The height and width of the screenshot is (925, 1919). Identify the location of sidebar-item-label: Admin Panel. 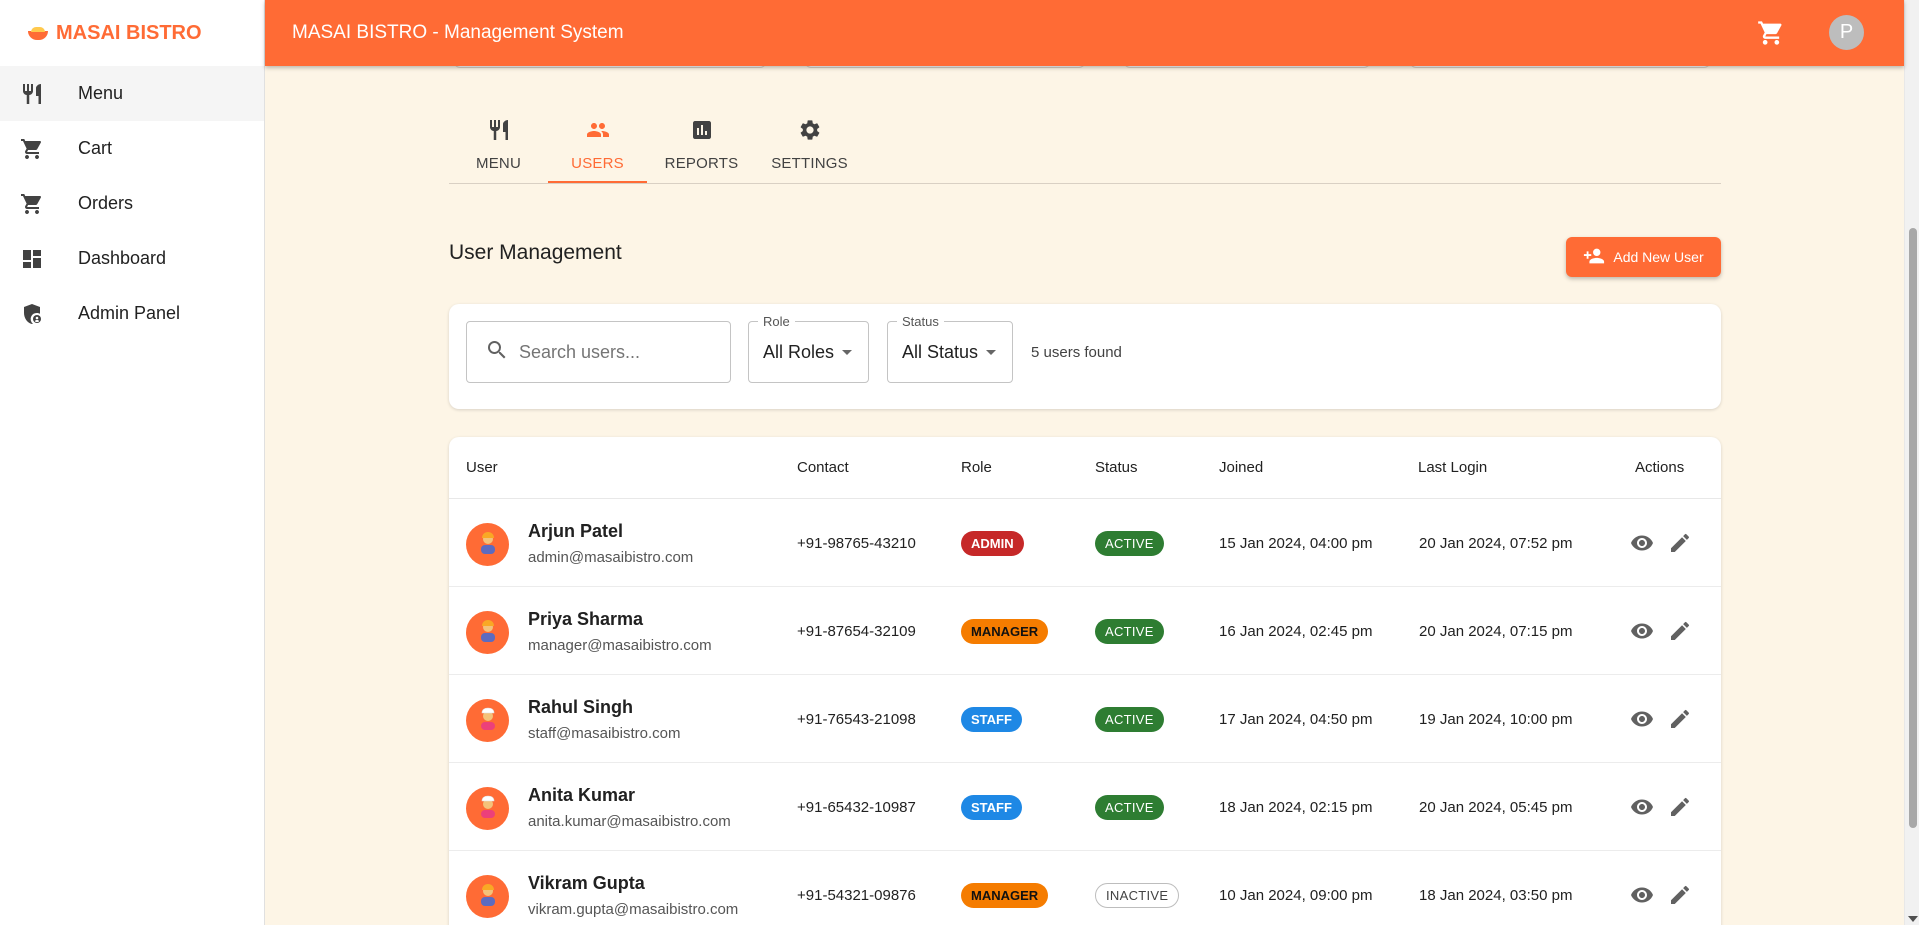
(129, 313).